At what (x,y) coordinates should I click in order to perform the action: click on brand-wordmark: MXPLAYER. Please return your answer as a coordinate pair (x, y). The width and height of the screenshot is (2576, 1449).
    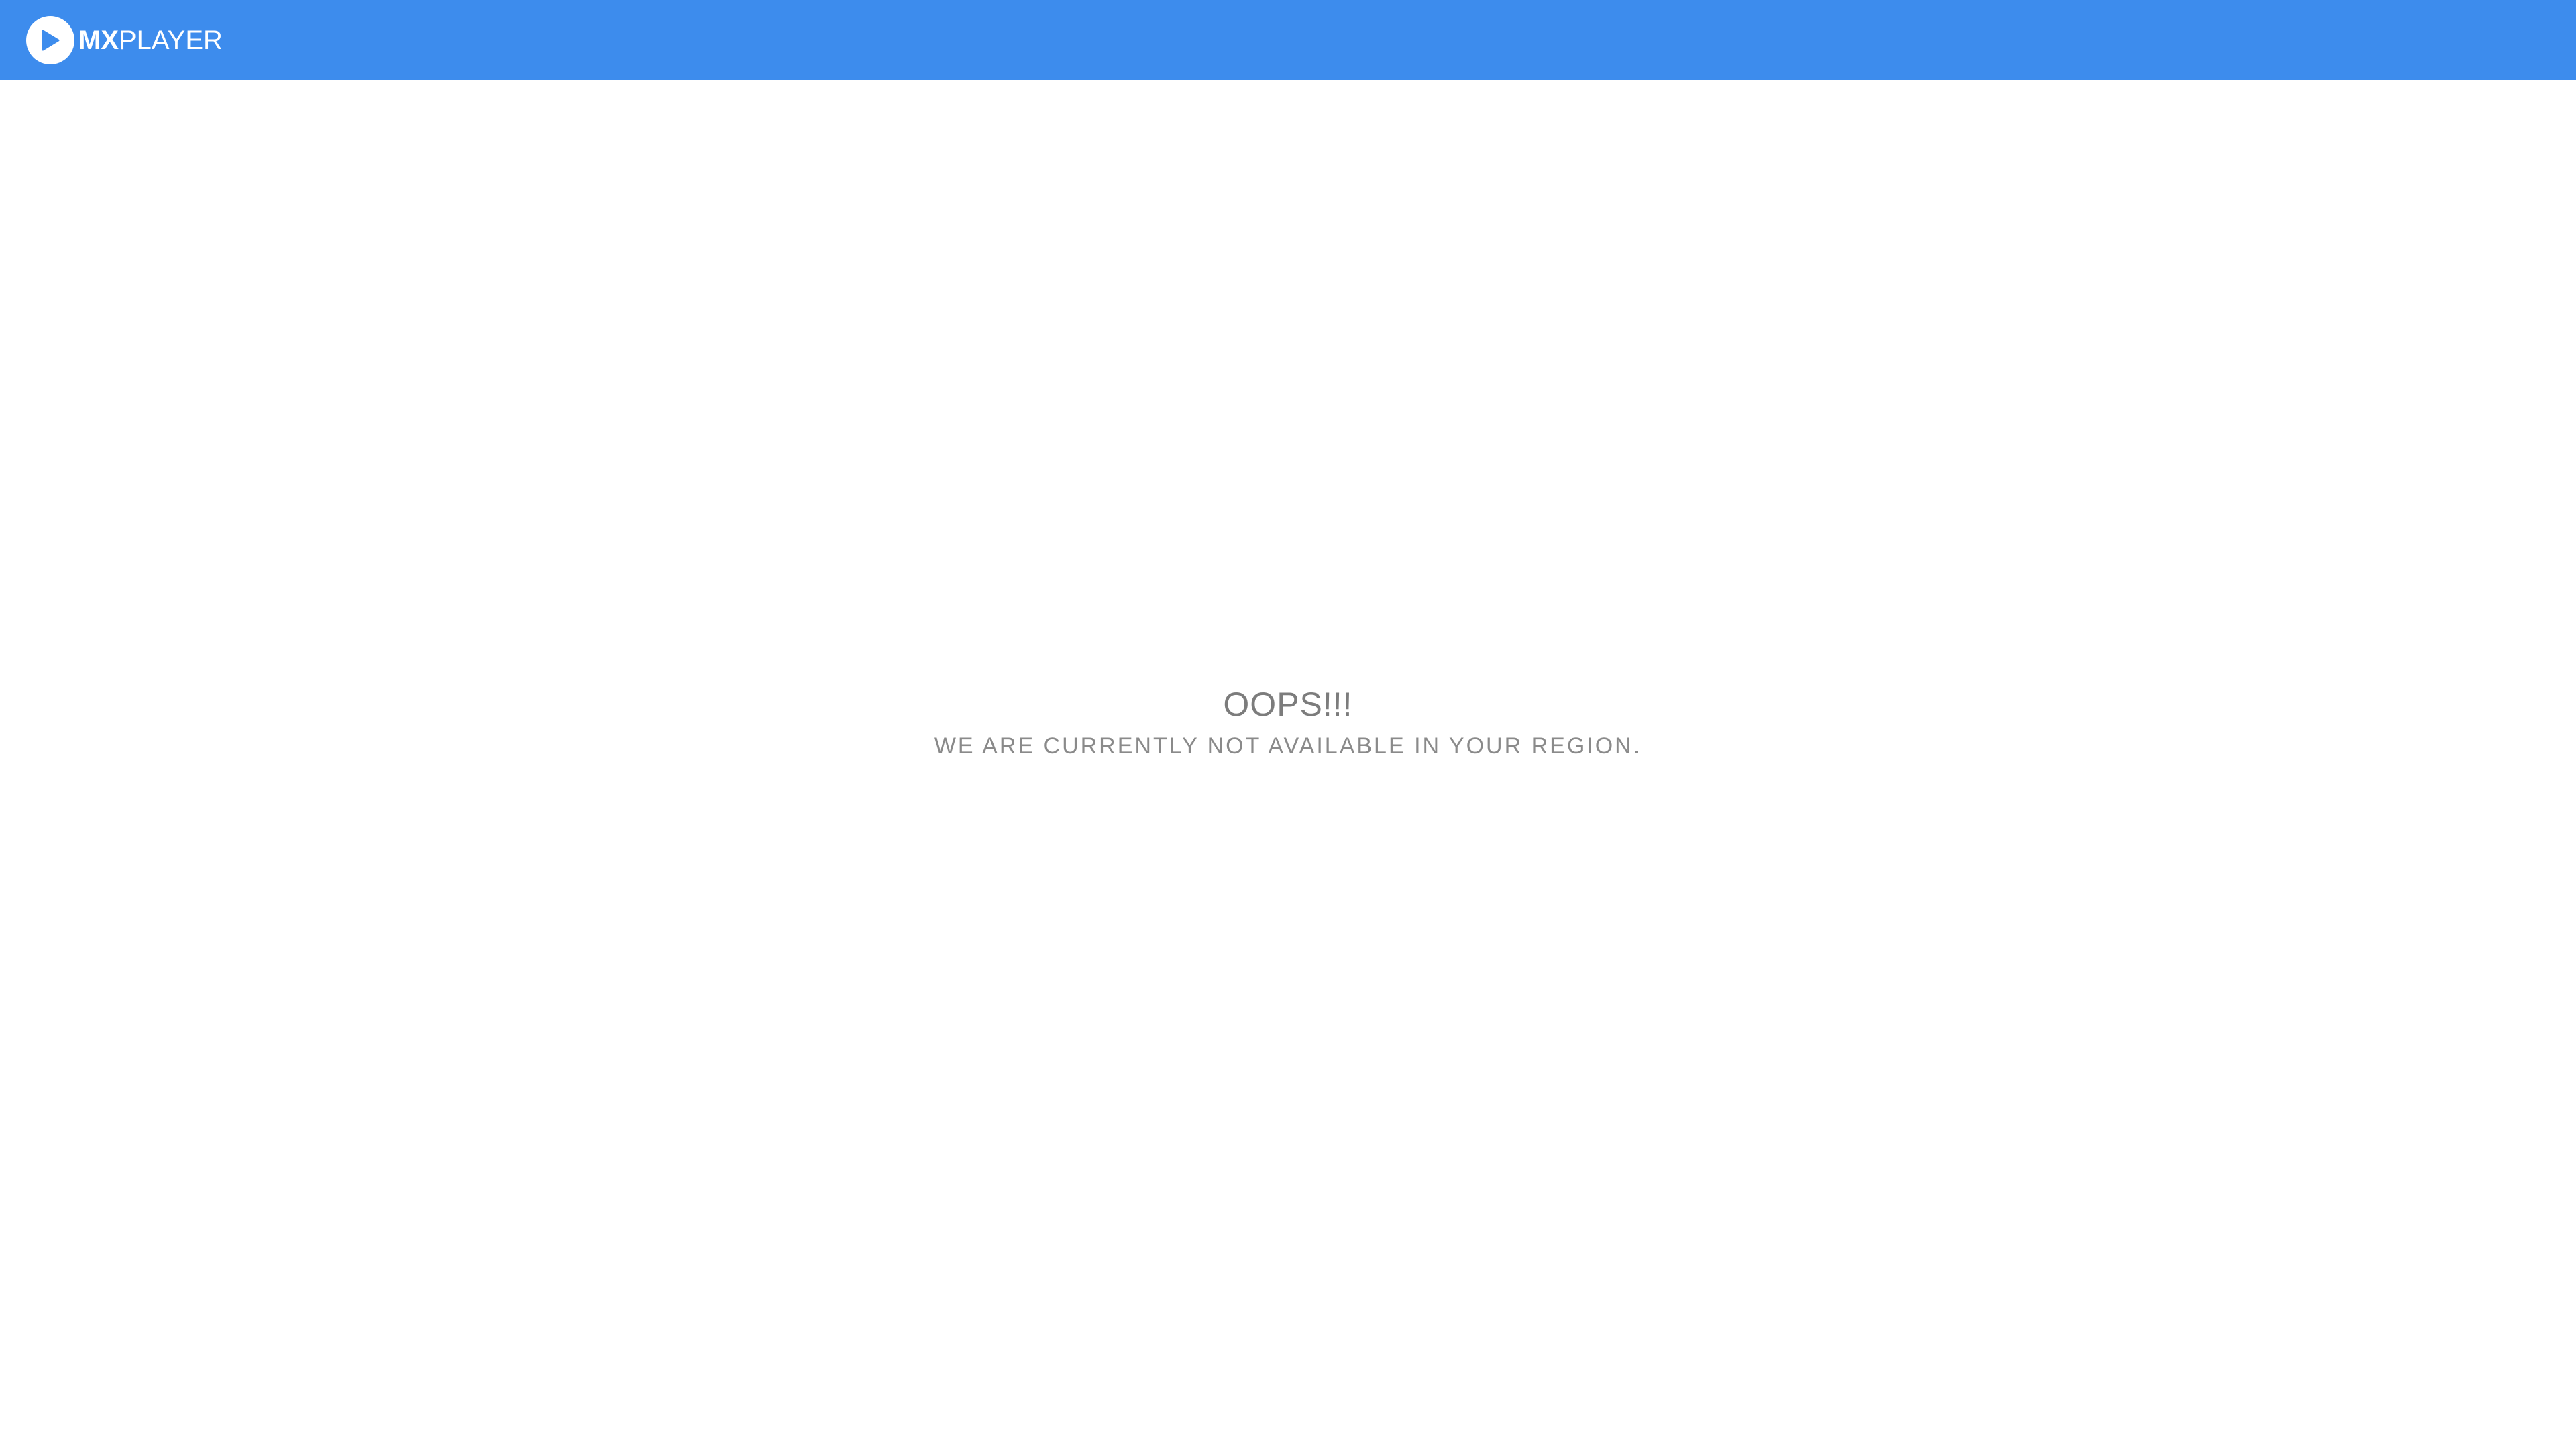
    Looking at the image, I should click on (150, 40).